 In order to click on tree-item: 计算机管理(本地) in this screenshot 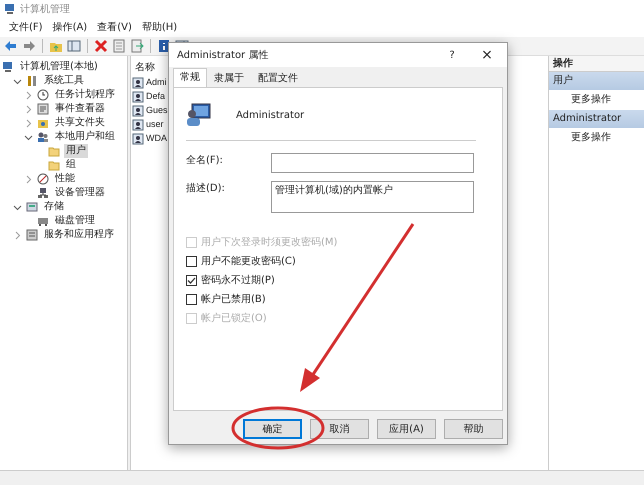, I will do `click(59, 67)`.